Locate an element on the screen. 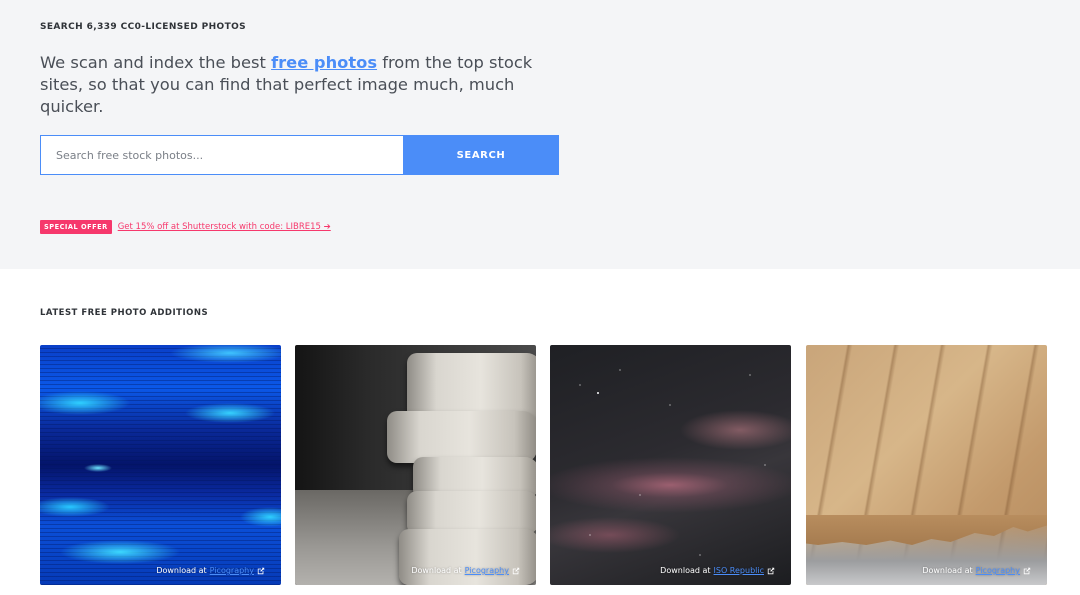 Image resolution: width=1080 pixels, height=595 pixels. source-link-iso-republic: ISO Republic is located at coordinates (739, 570).